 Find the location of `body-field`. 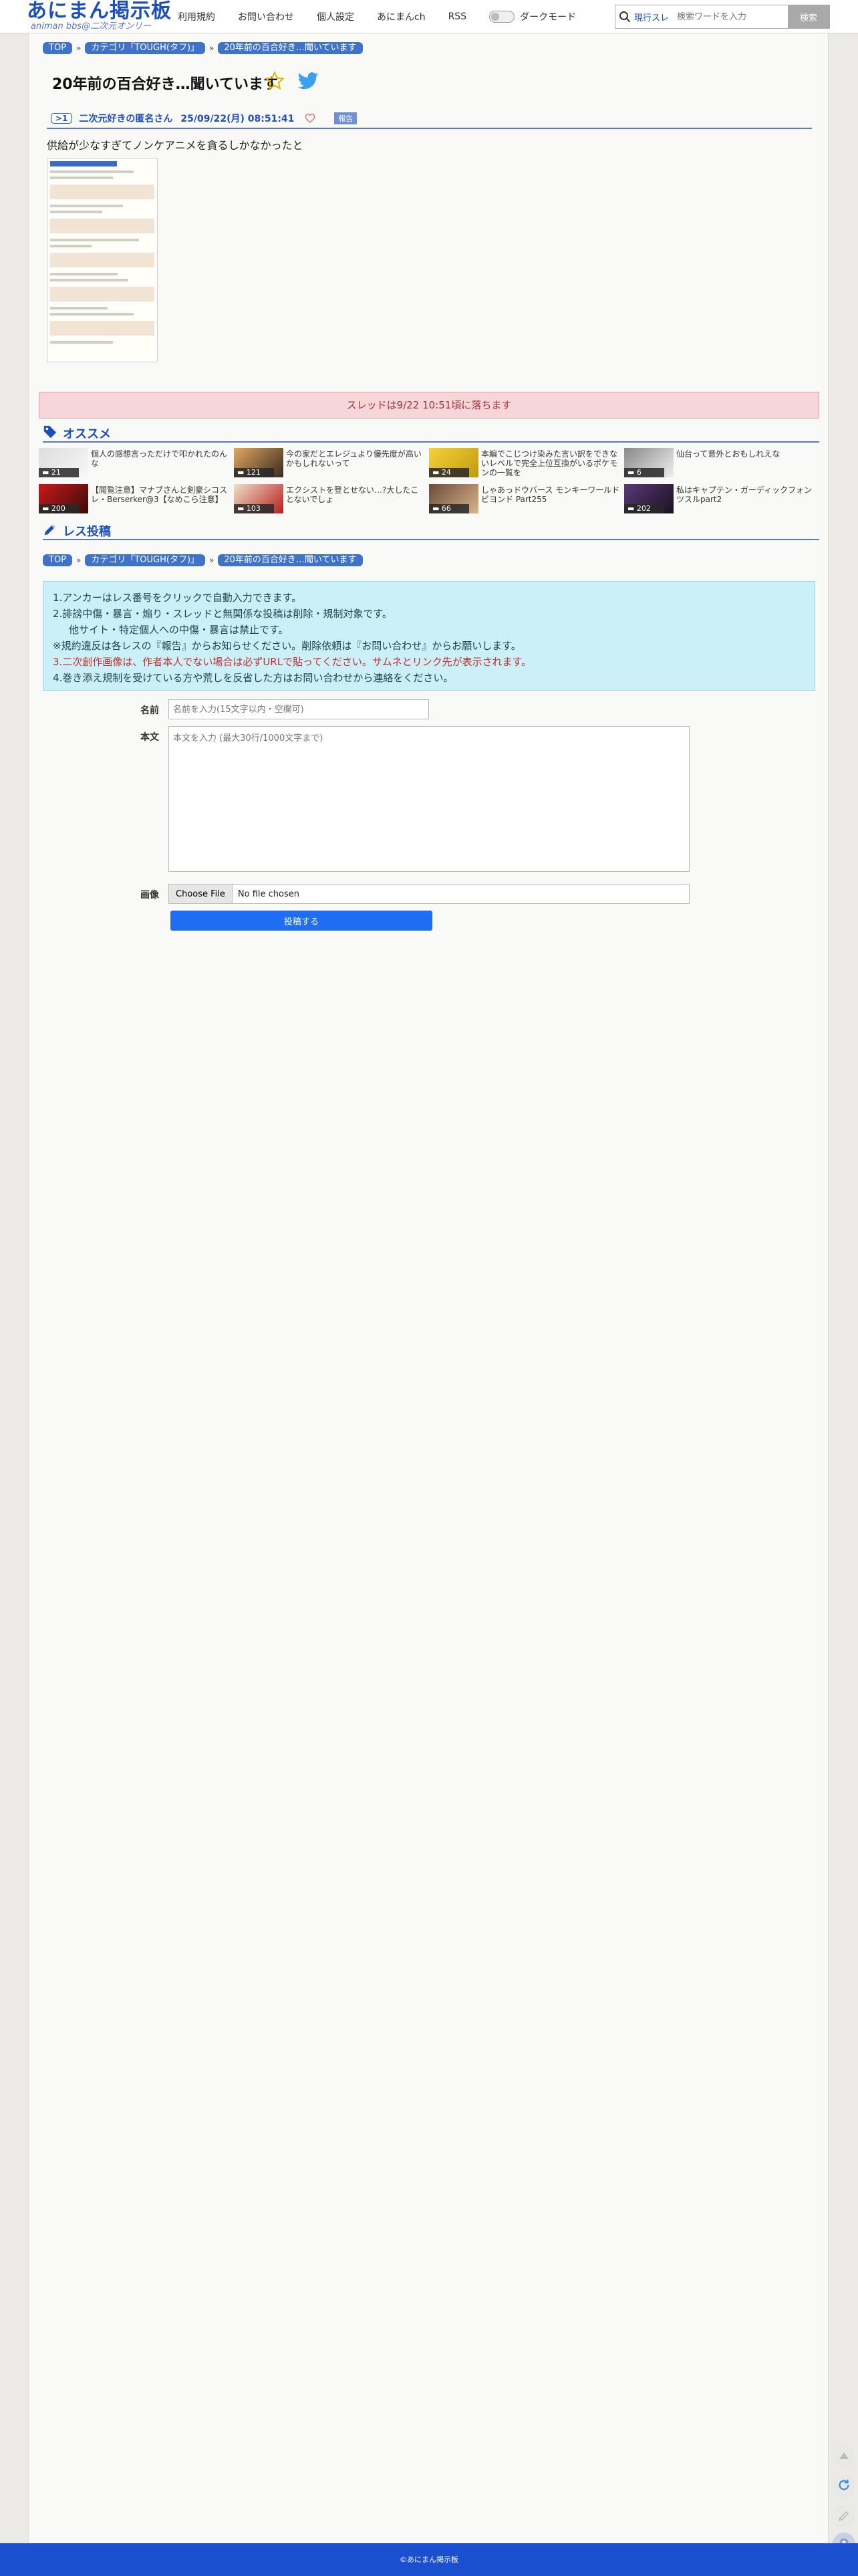

body-field is located at coordinates (429, 799).